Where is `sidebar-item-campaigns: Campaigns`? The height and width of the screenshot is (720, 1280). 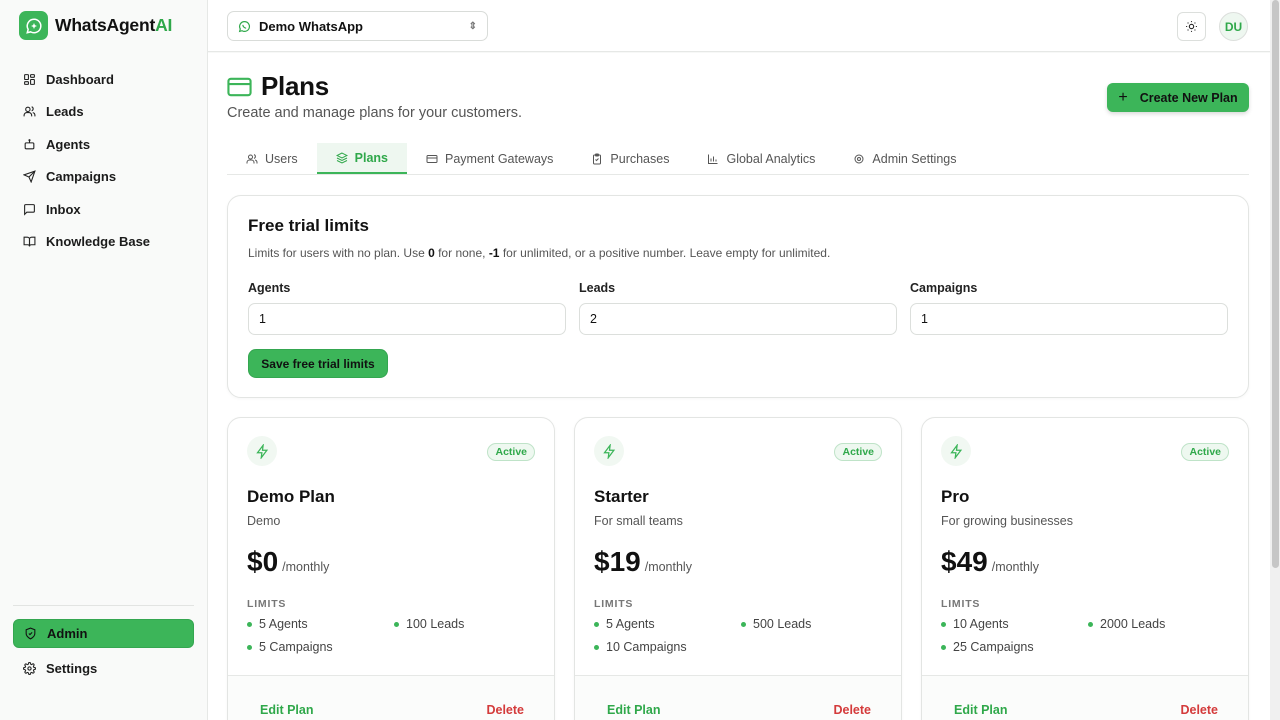
sidebar-item-campaigns: Campaigns is located at coordinates (103, 177).